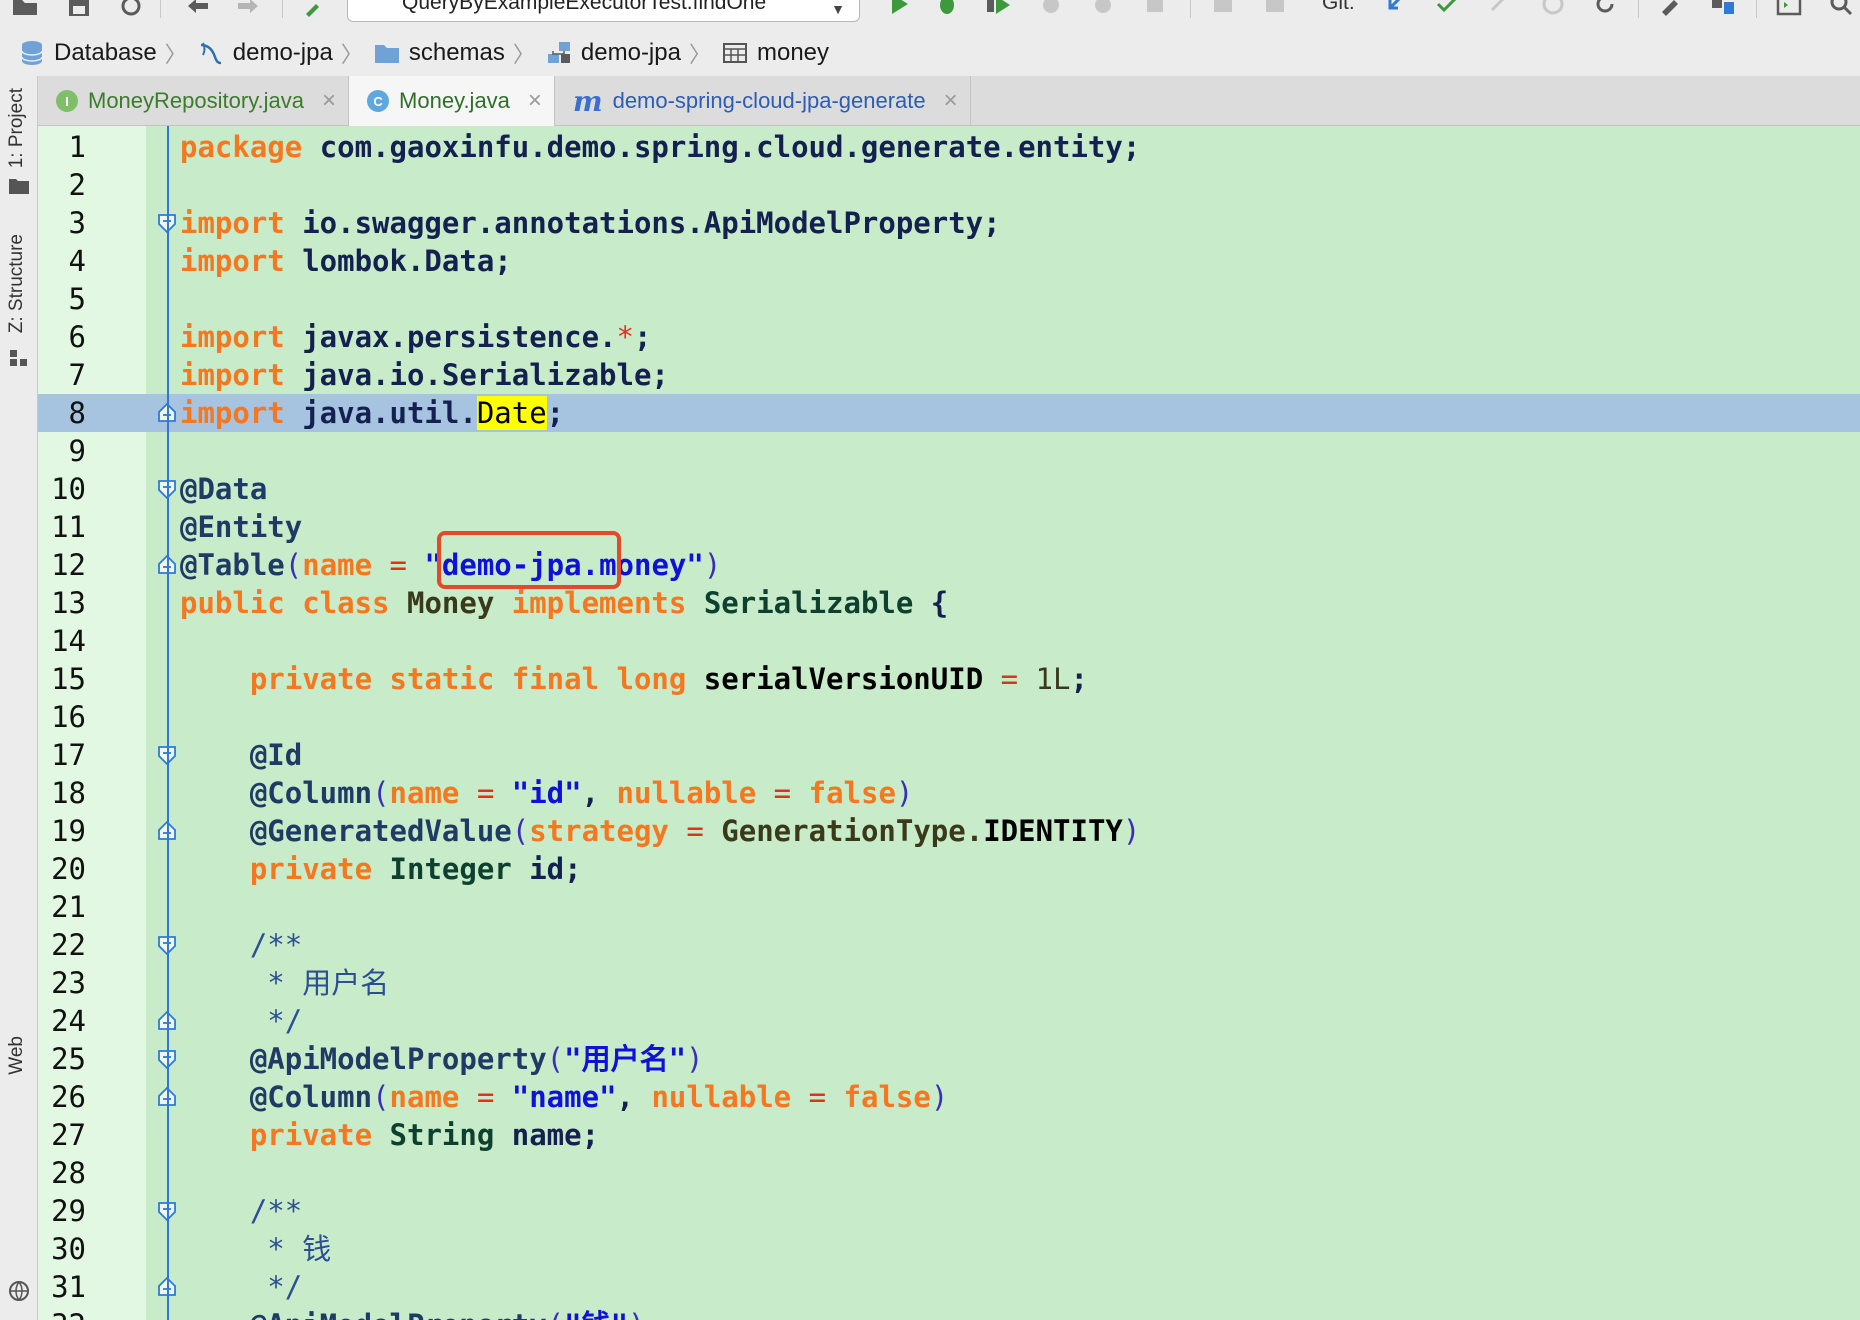 The image size is (1860, 1320). Describe the element at coordinates (25, 9) in the screenshot. I see `open-icon` at that location.